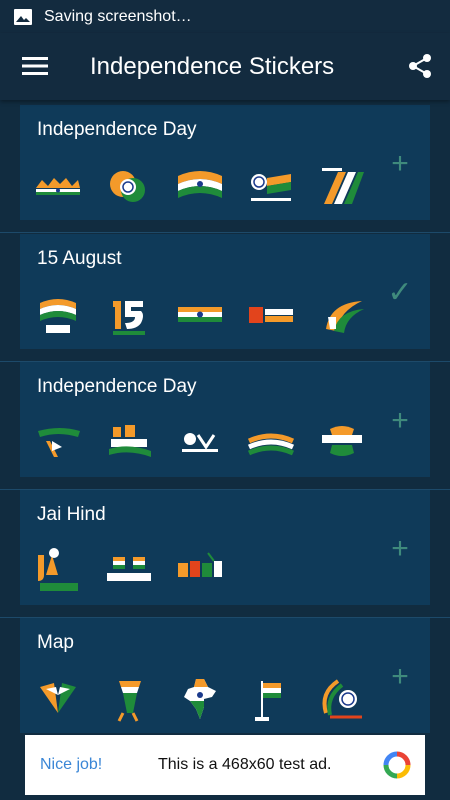 The height and width of the screenshot is (800, 450). What do you see at coordinates (58, 569) in the screenshot?
I see `sticker-jai-hind-icon` at bounding box center [58, 569].